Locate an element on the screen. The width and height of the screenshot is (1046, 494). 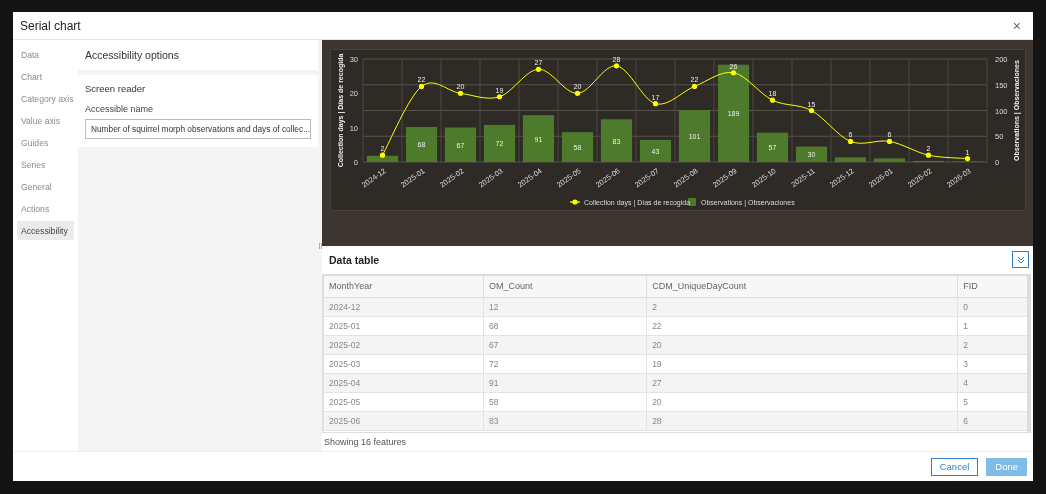
table-cell: 68 is located at coordinates (565, 326).